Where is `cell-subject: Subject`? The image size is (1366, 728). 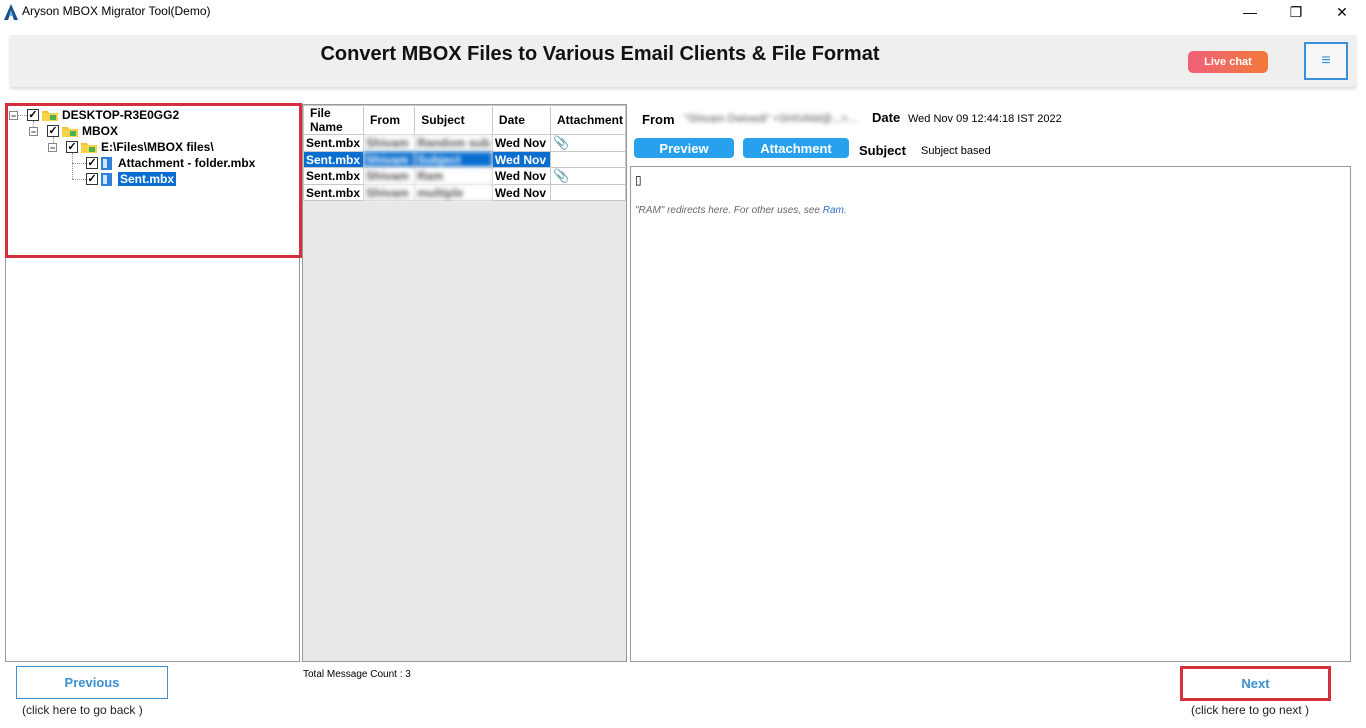
cell-subject: Subject is located at coordinates (453, 159).